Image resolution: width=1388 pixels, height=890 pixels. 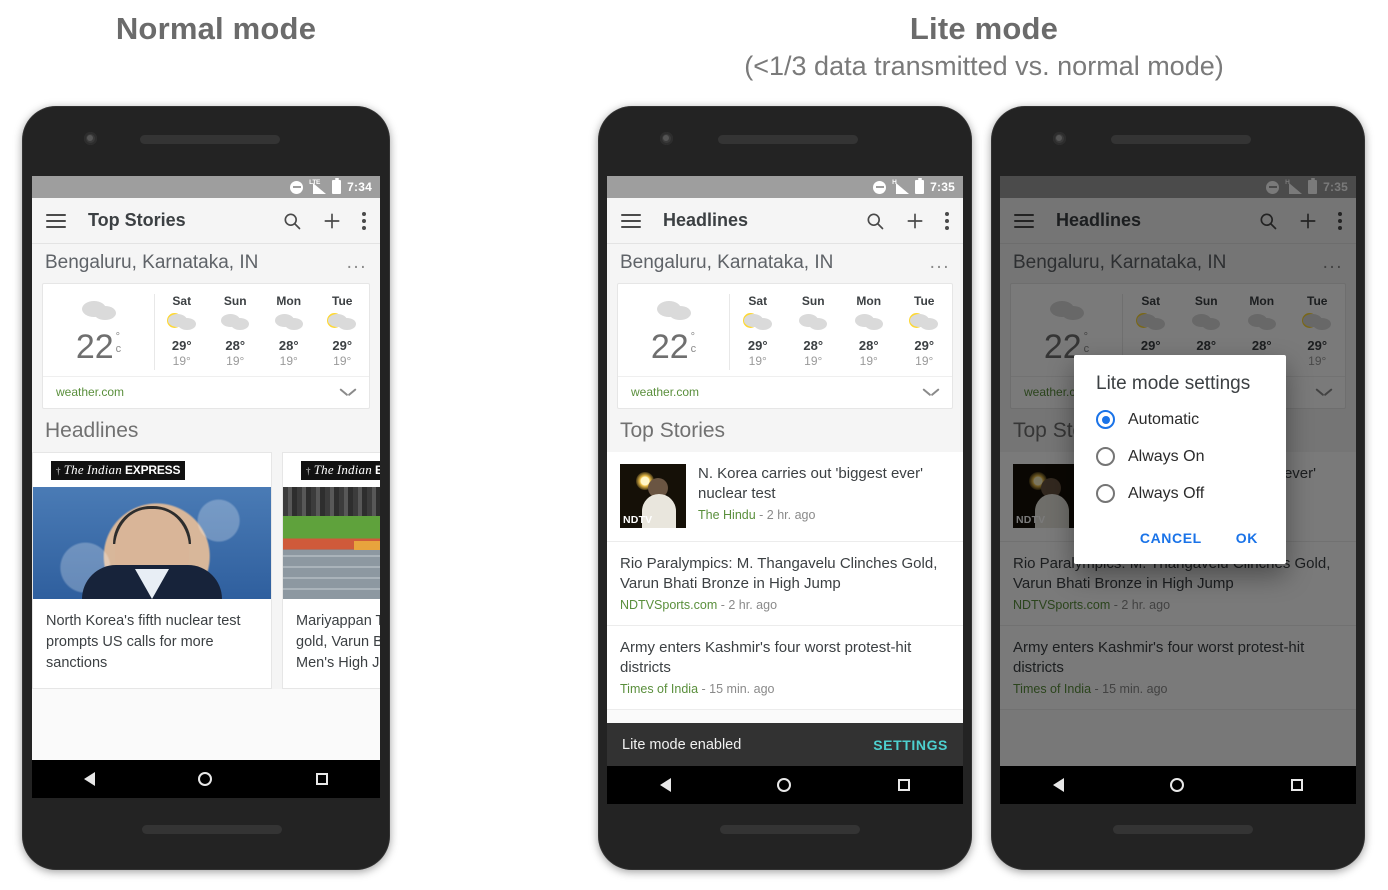 I want to click on forecast-day: Sun 28° 19°, so click(x=814, y=332).